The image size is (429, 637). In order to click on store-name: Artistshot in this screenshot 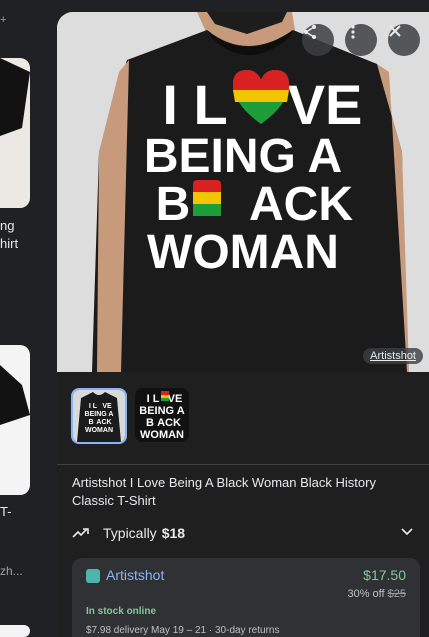, I will do `click(135, 575)`.